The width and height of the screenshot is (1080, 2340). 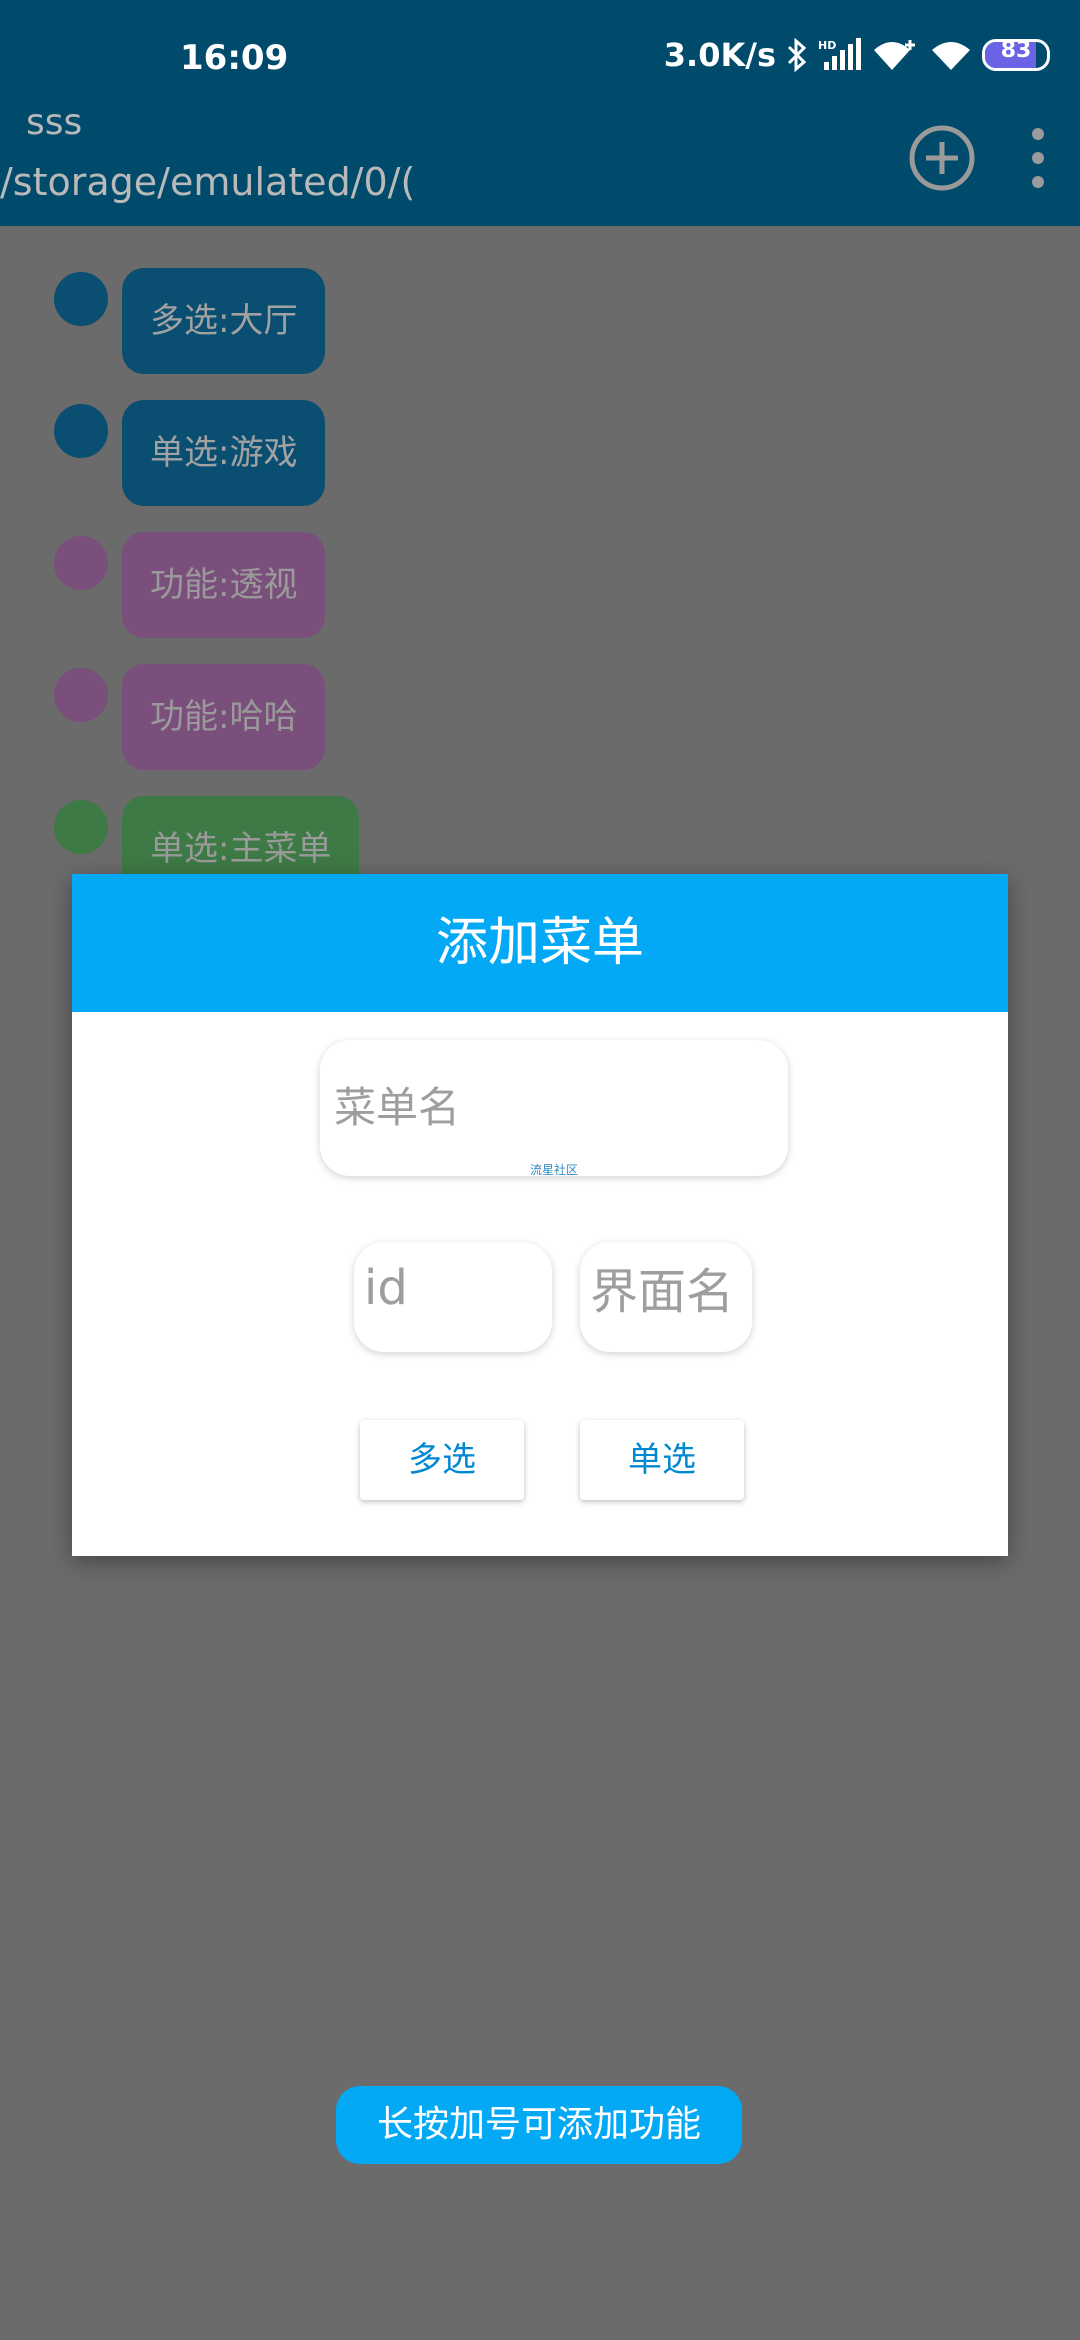 What do you see at coordinates (224, 585) in the screenshot?
I see `menu-chip: 功能:透视` at bounding box center [224, 585].